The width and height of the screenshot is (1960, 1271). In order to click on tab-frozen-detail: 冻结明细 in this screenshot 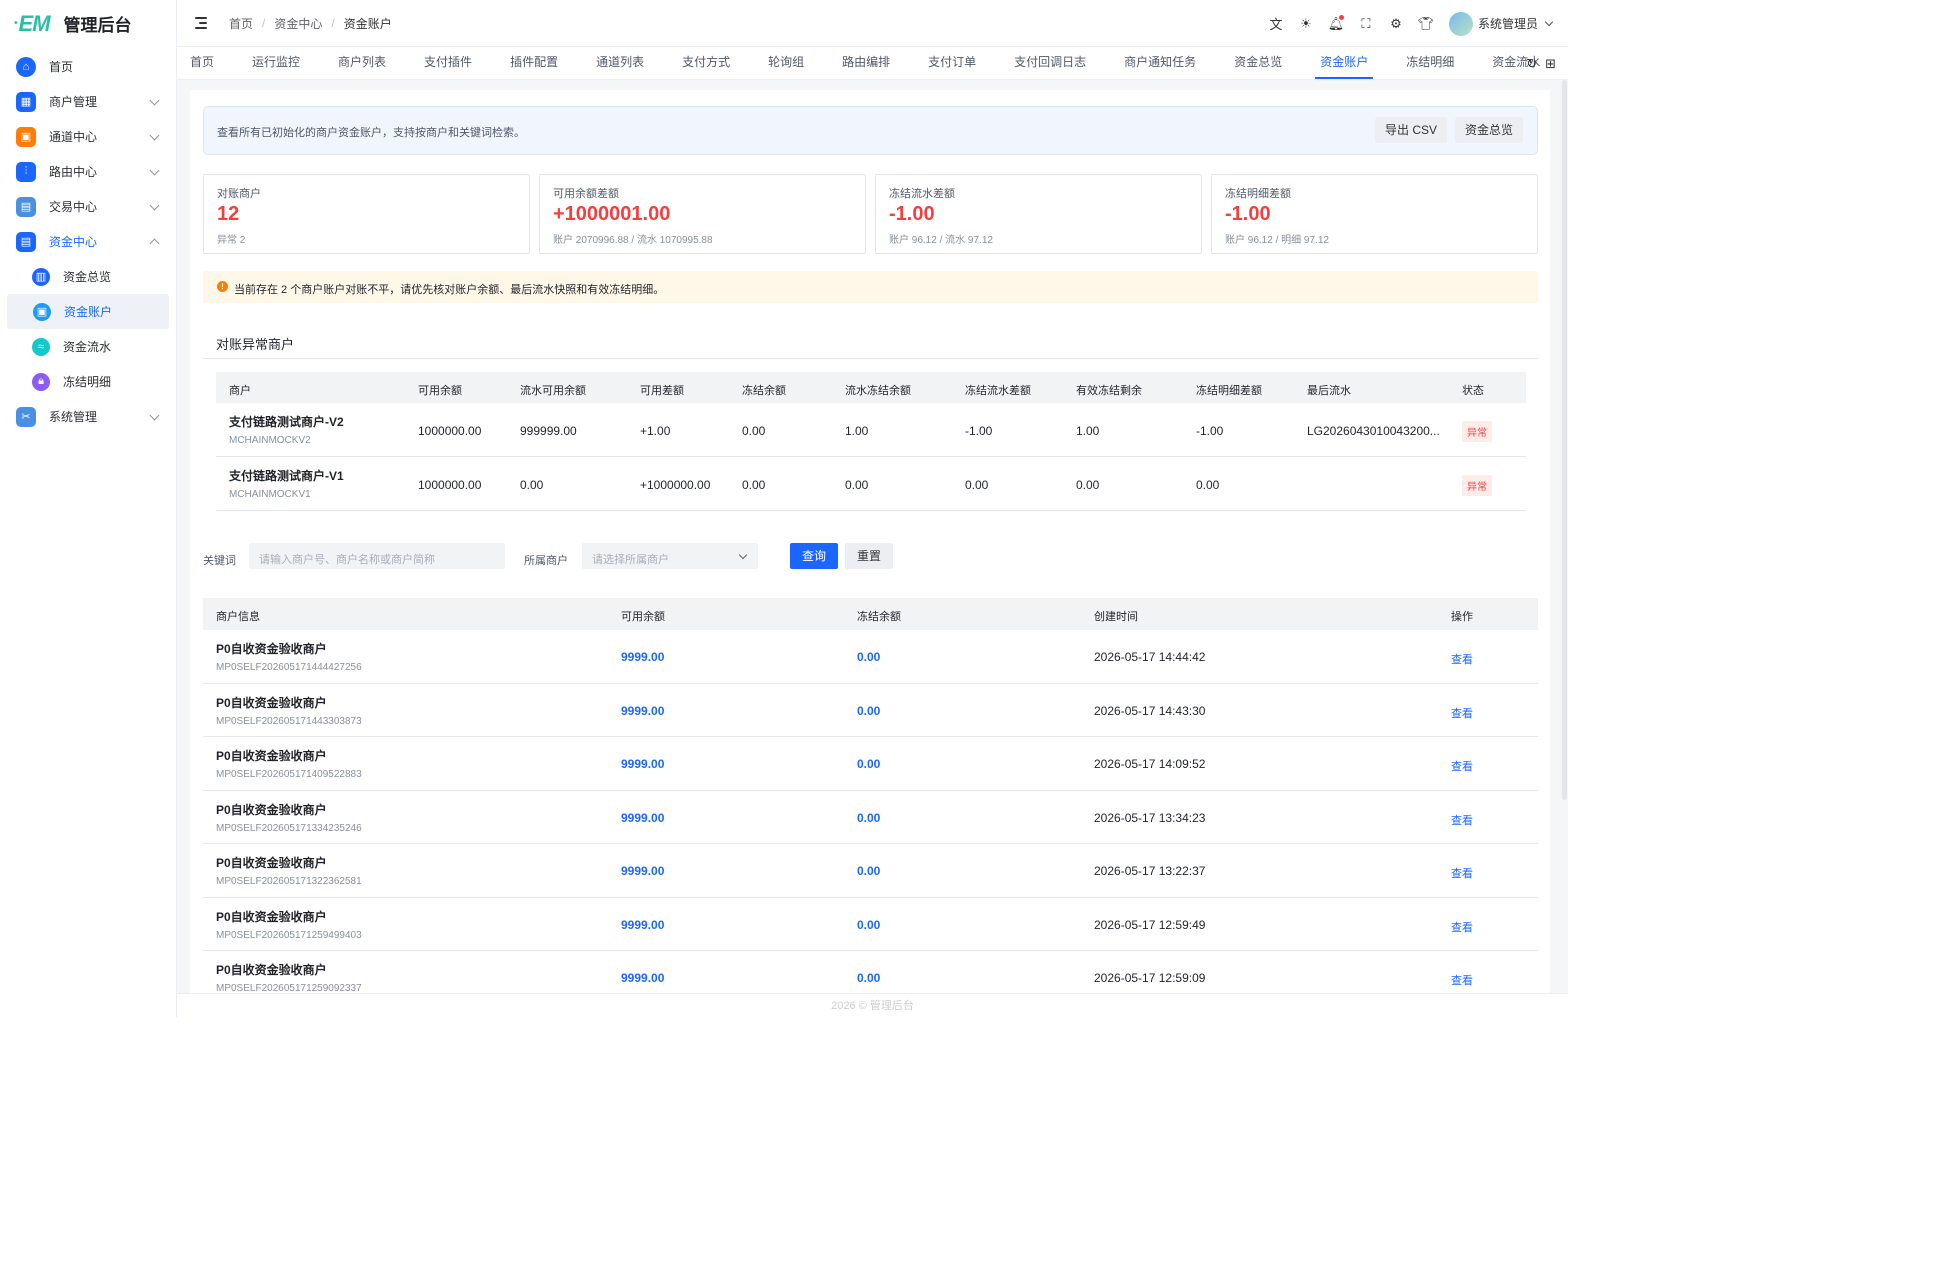, I will do `click(1430, 62)`.